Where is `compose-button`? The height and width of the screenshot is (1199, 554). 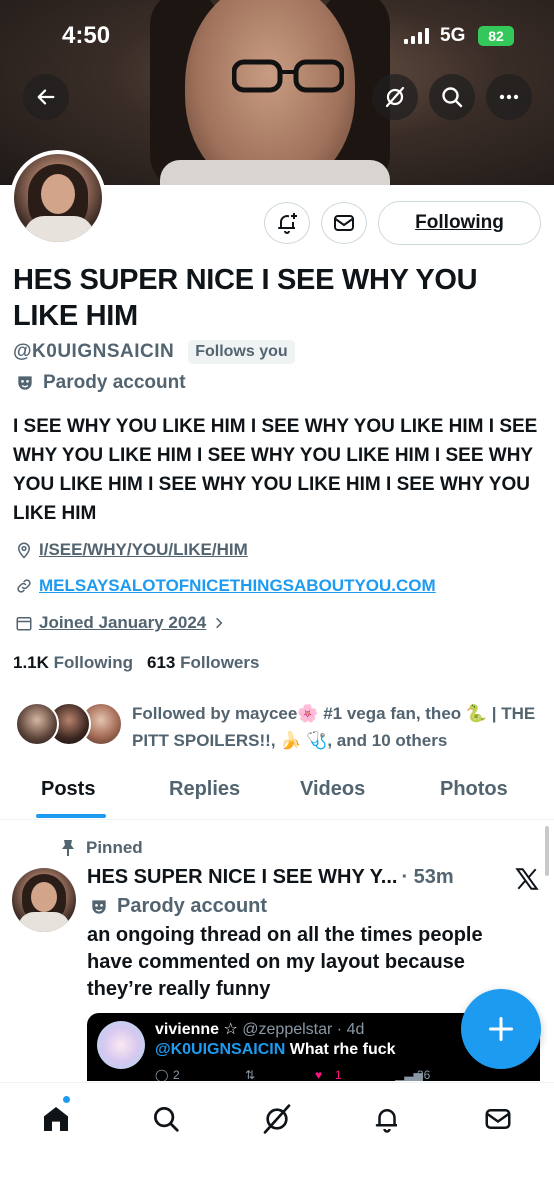 compose-button is located at coordinates (501, 1029).